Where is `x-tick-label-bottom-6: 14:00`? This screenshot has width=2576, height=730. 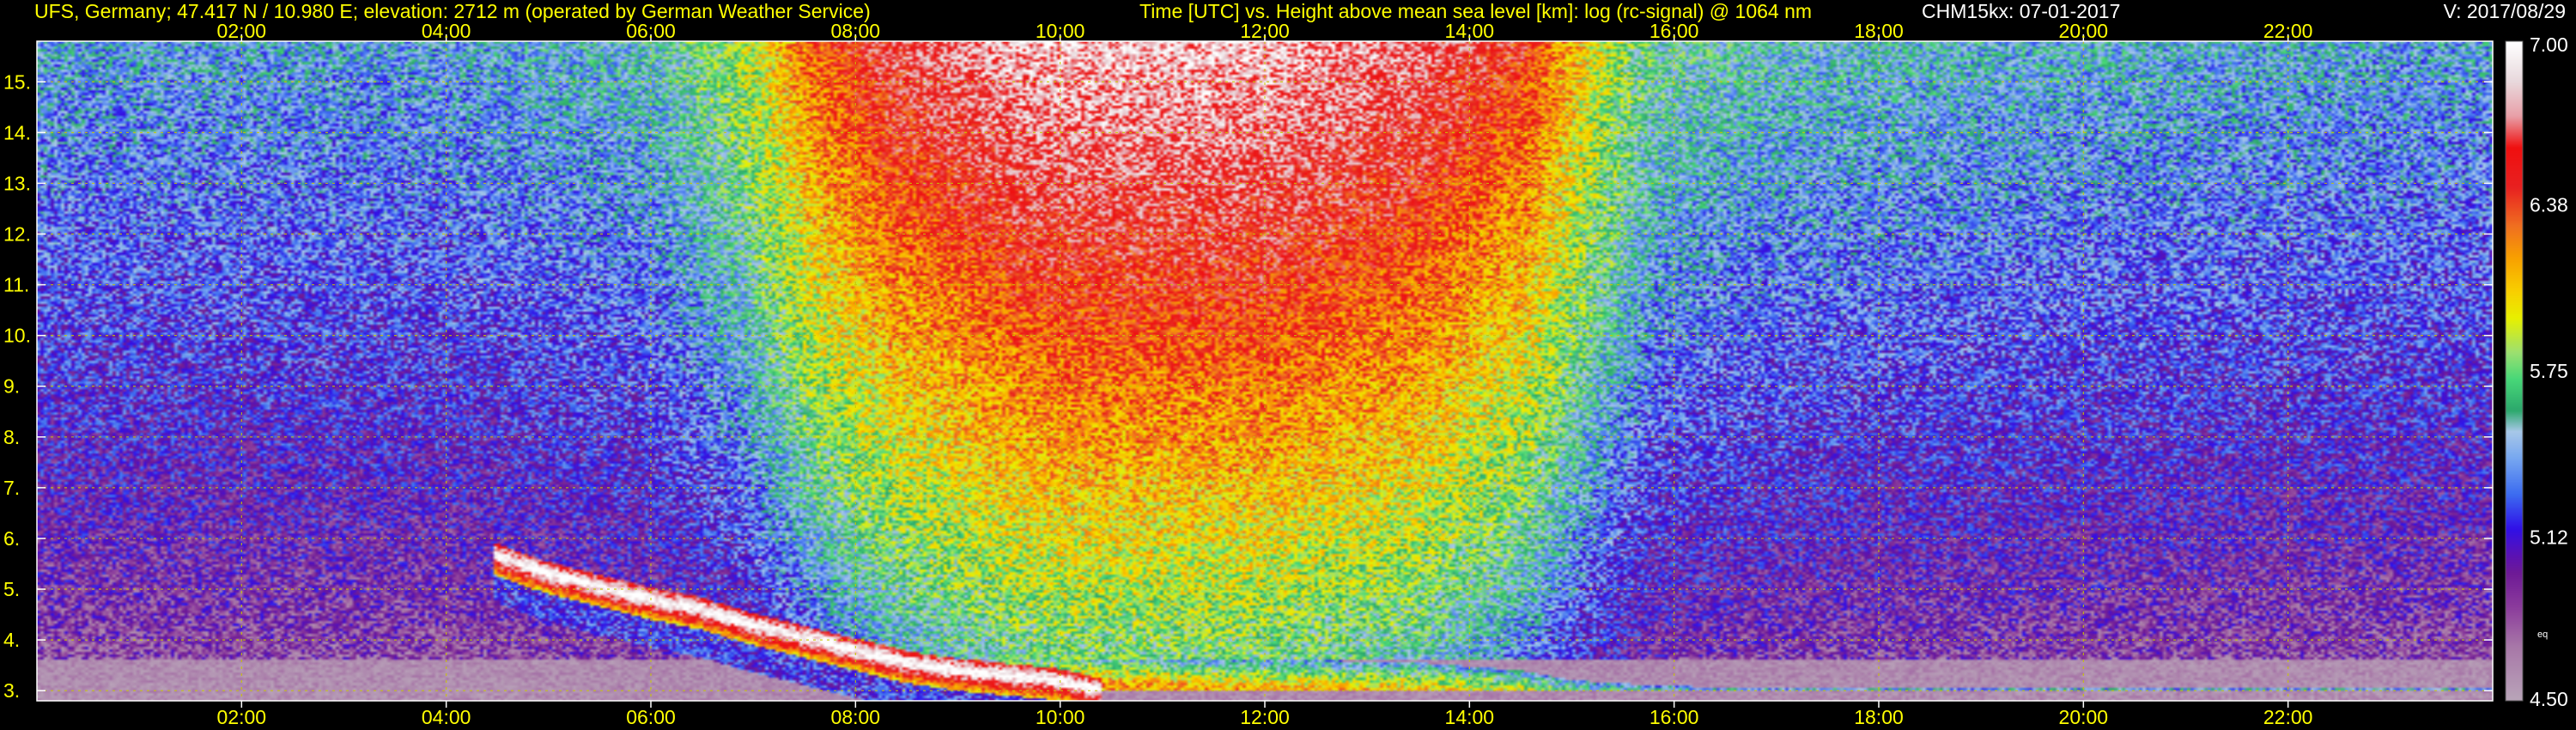 x-tick-label-bottom-6: 14:00 is located at coordinates (1470, 717).